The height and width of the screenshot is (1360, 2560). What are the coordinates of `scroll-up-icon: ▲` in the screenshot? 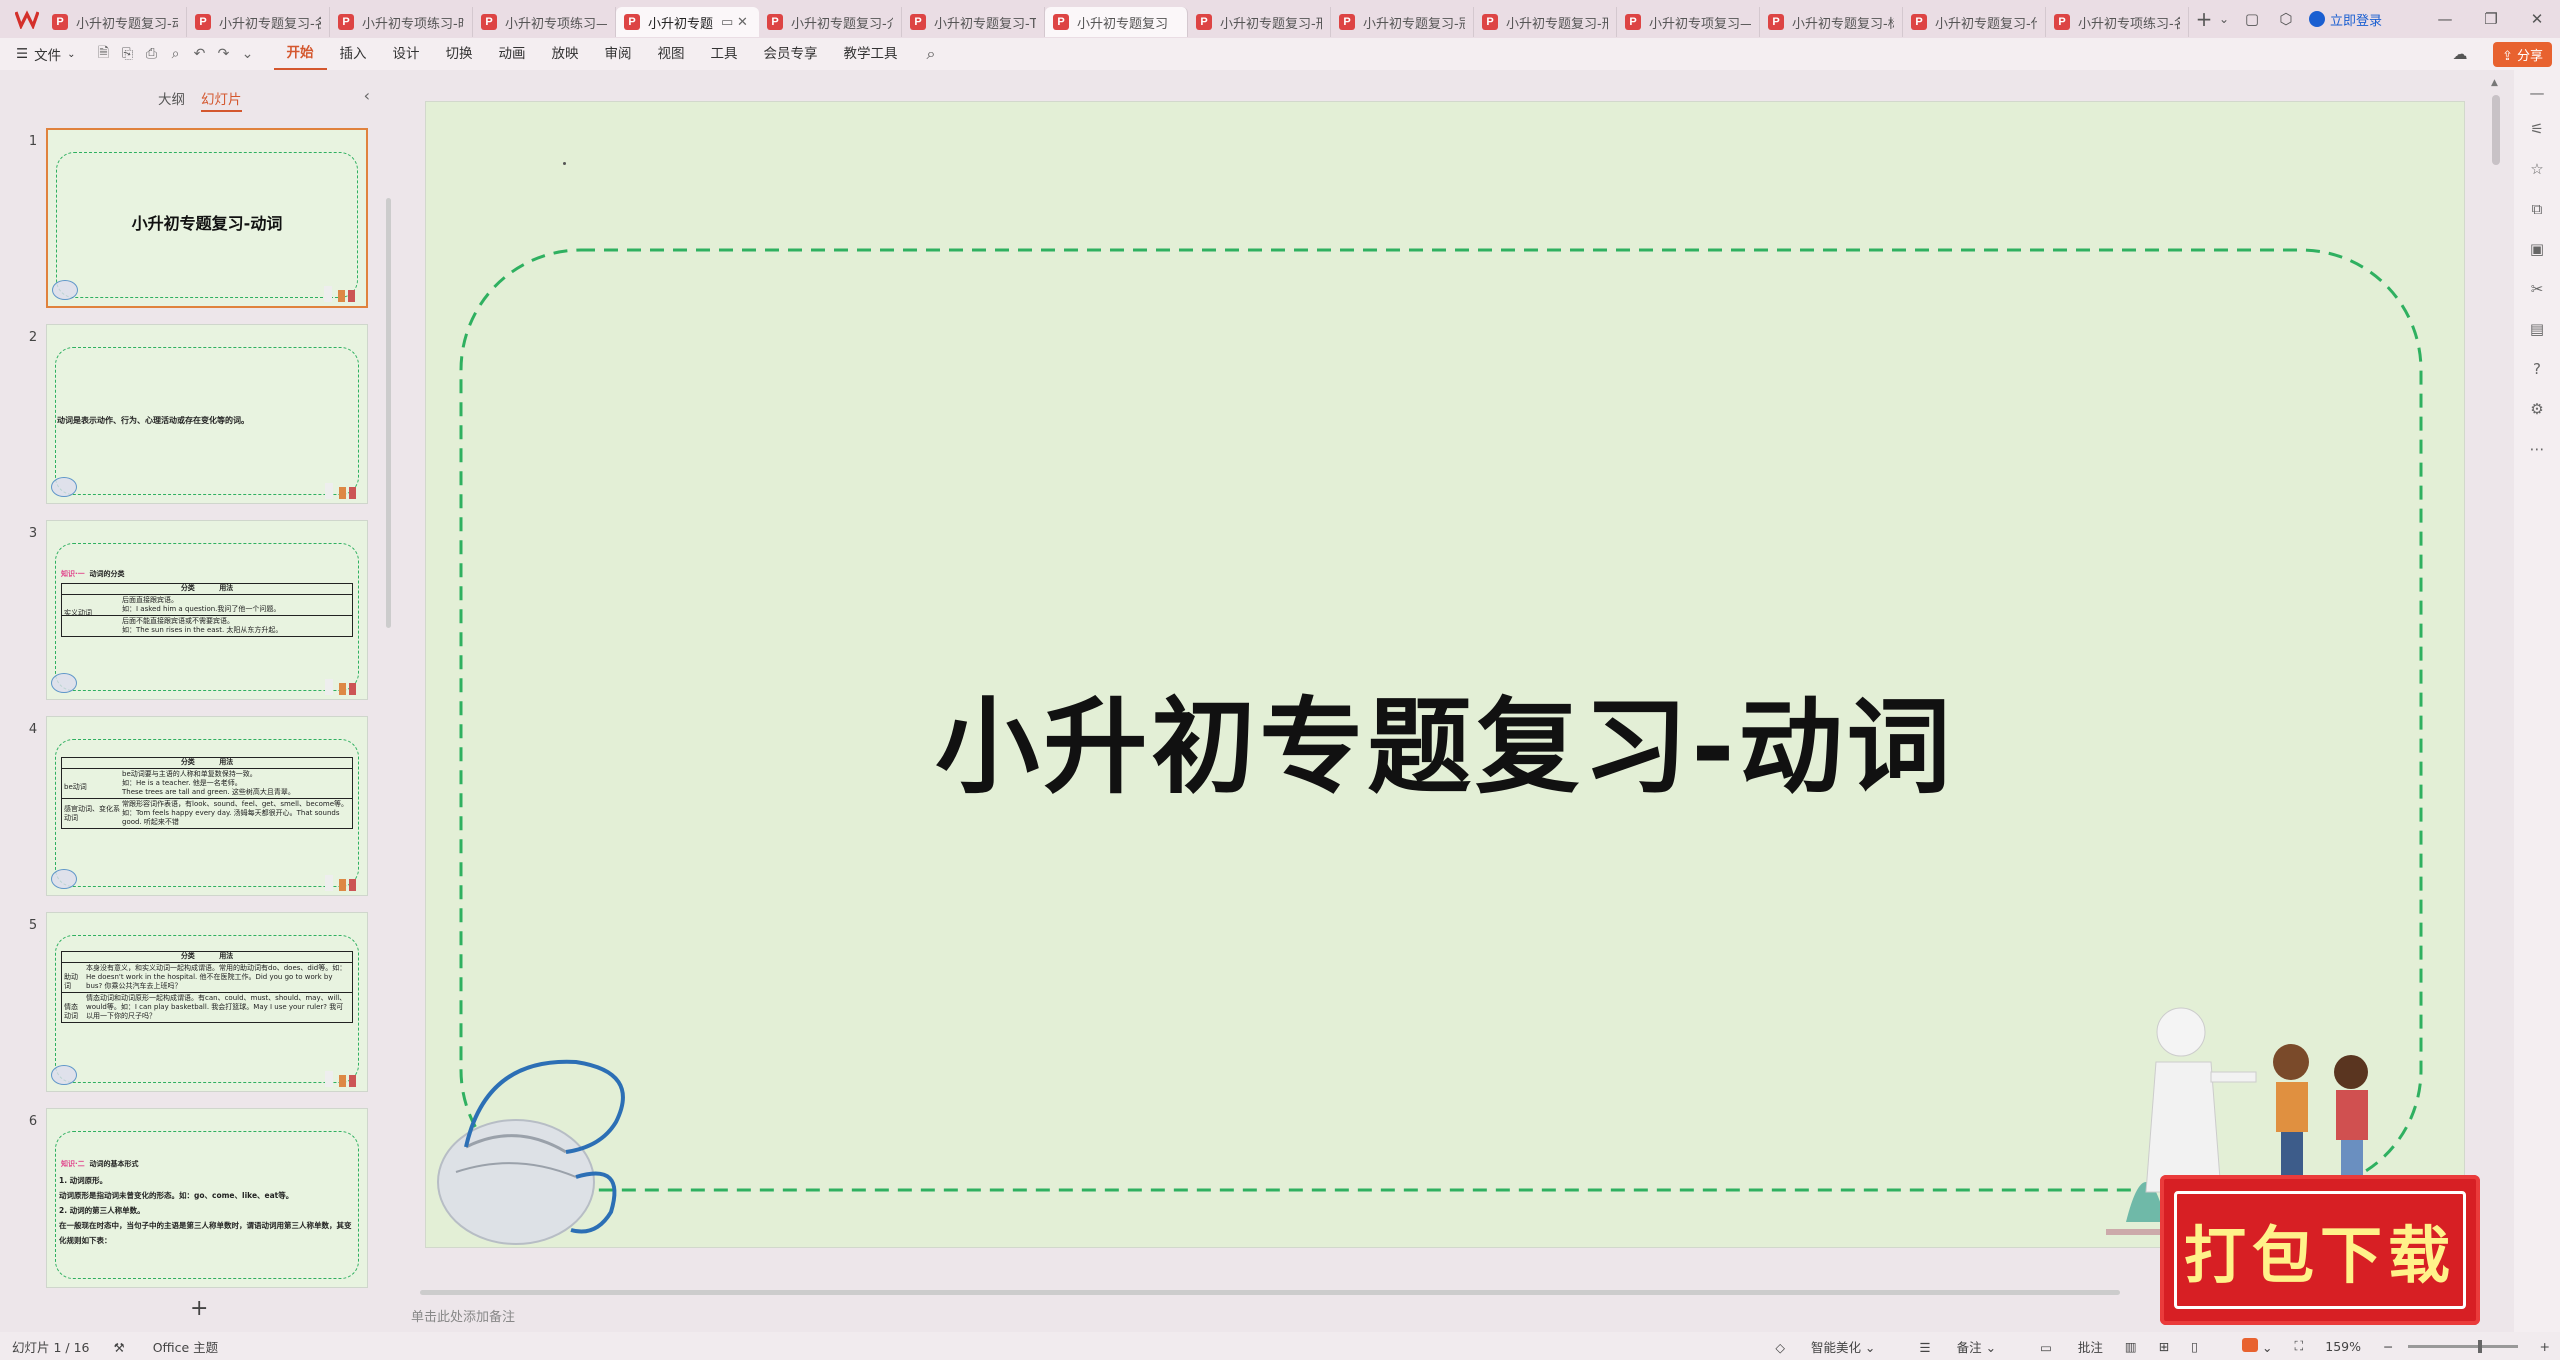 It's located at (2494, 83).